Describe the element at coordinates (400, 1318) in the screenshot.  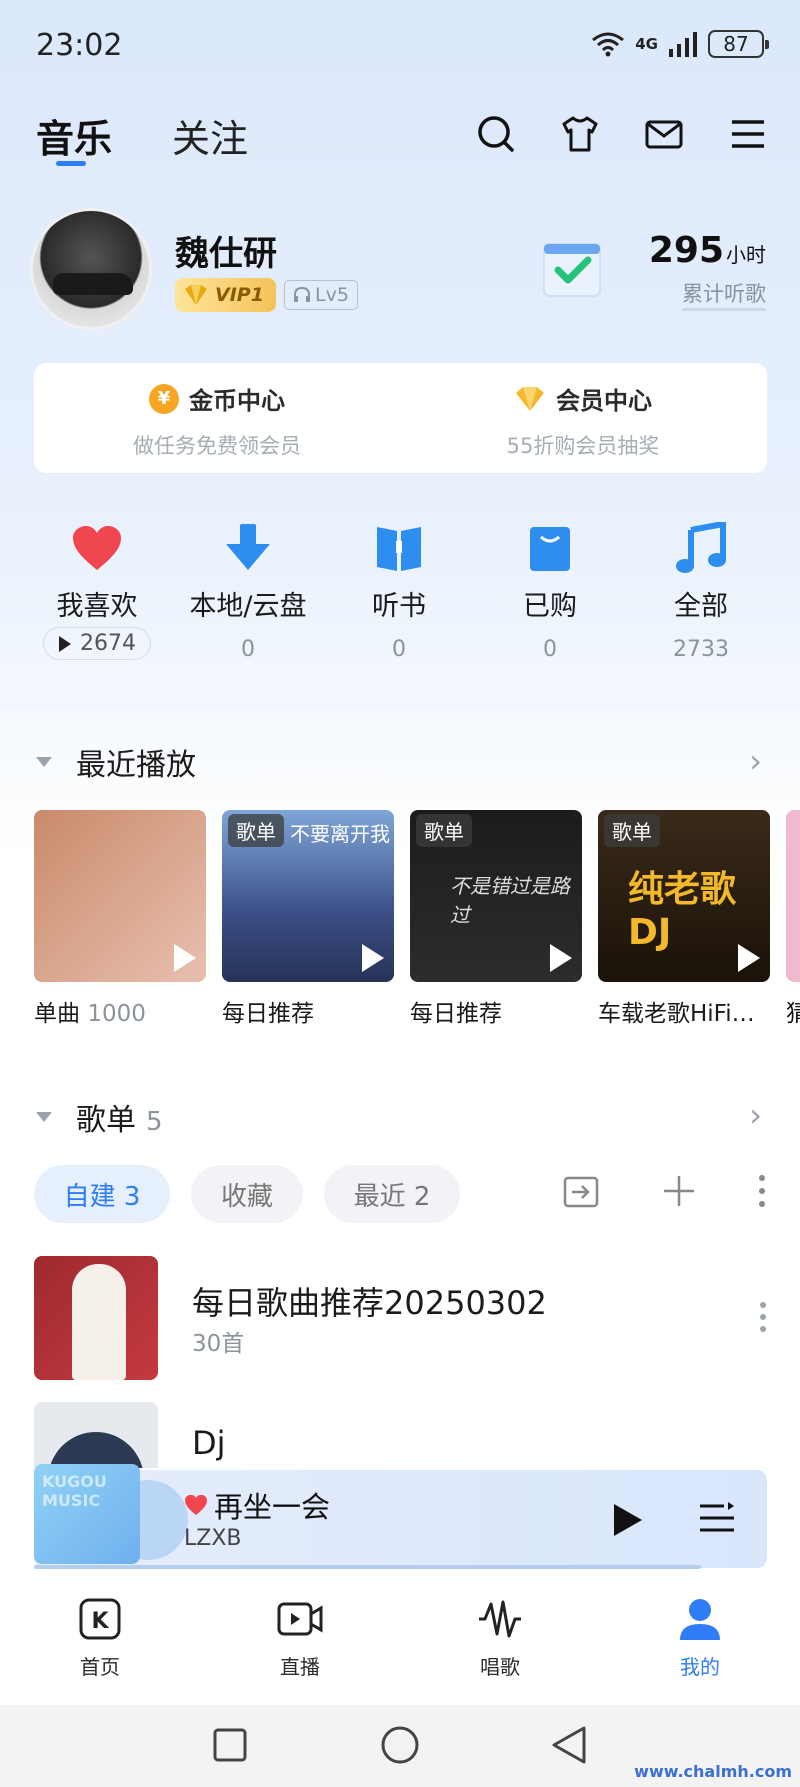
I see `playlist-row: 每日歌曲推荐20250302 30首` at that location.